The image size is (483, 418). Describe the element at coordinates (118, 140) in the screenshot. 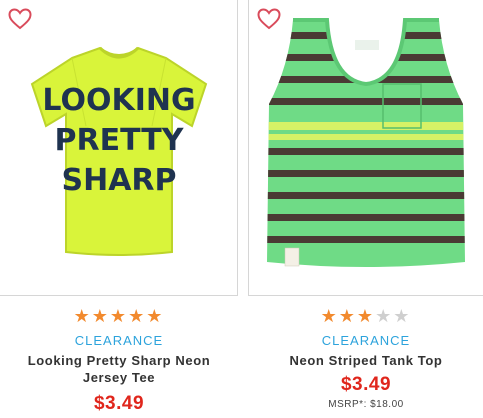

I see `tee-graphic-text: LOOKING PRETTY SHARP` at that location.